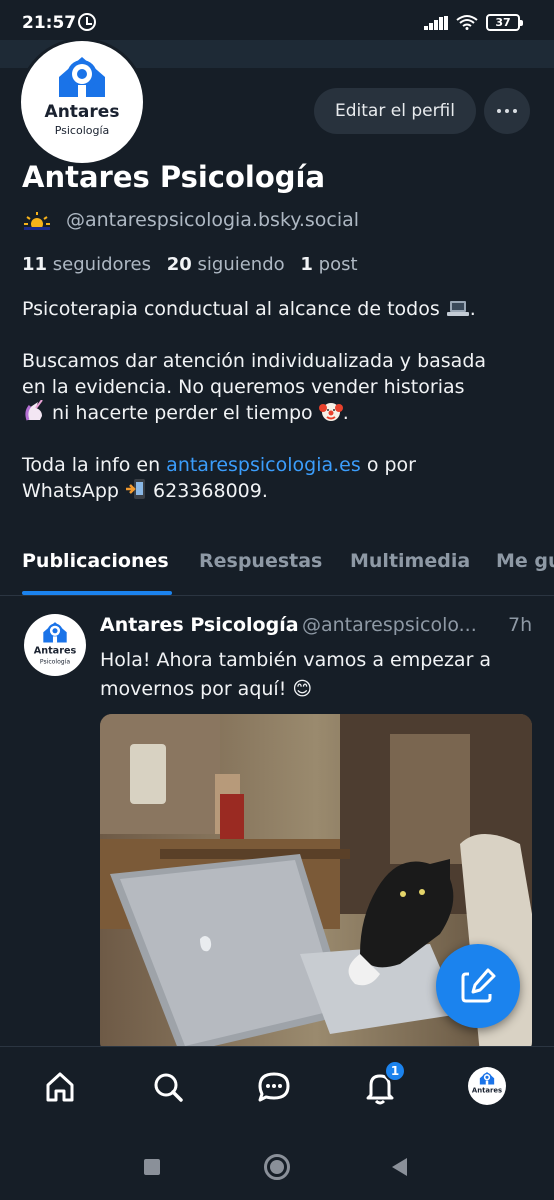 Image resolution: width=554 pixels, height=1200 pixels. I want to click on phone-arrow-emoji-icon, so click(135, 489).